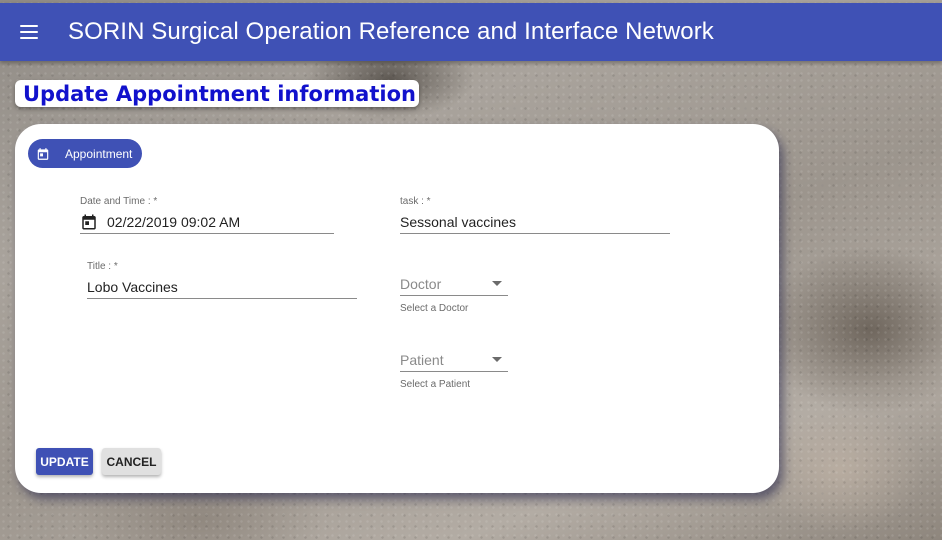 Image resolution: width=942 pixels, height=540 pixels. What do you see at coordinates (29, 32) in the screenshot?
I see `menu-icon` at bounding box center [29, 32].